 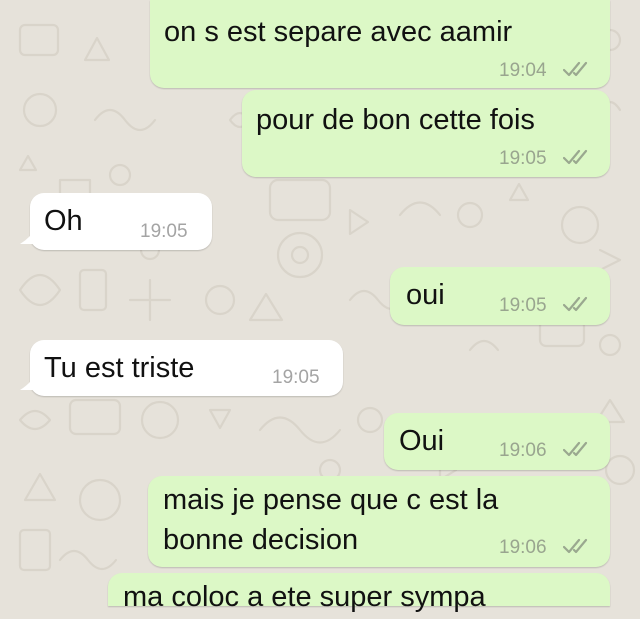 What do you see at coordinates (523, 70) in the screenshot?
I see `message-timestamp: 19:04` at bounding box center [523, 70].